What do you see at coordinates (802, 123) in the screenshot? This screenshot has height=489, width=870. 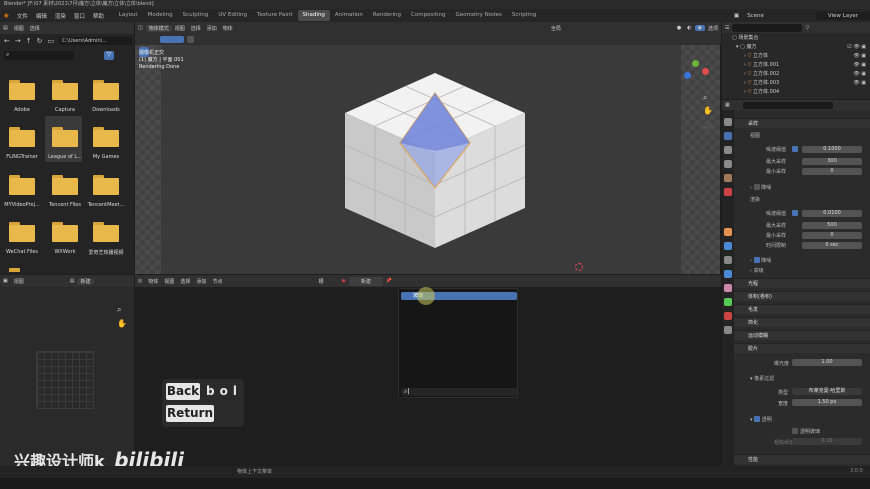 I see `section-sampling: 采样` at bounding box center [802, 123].